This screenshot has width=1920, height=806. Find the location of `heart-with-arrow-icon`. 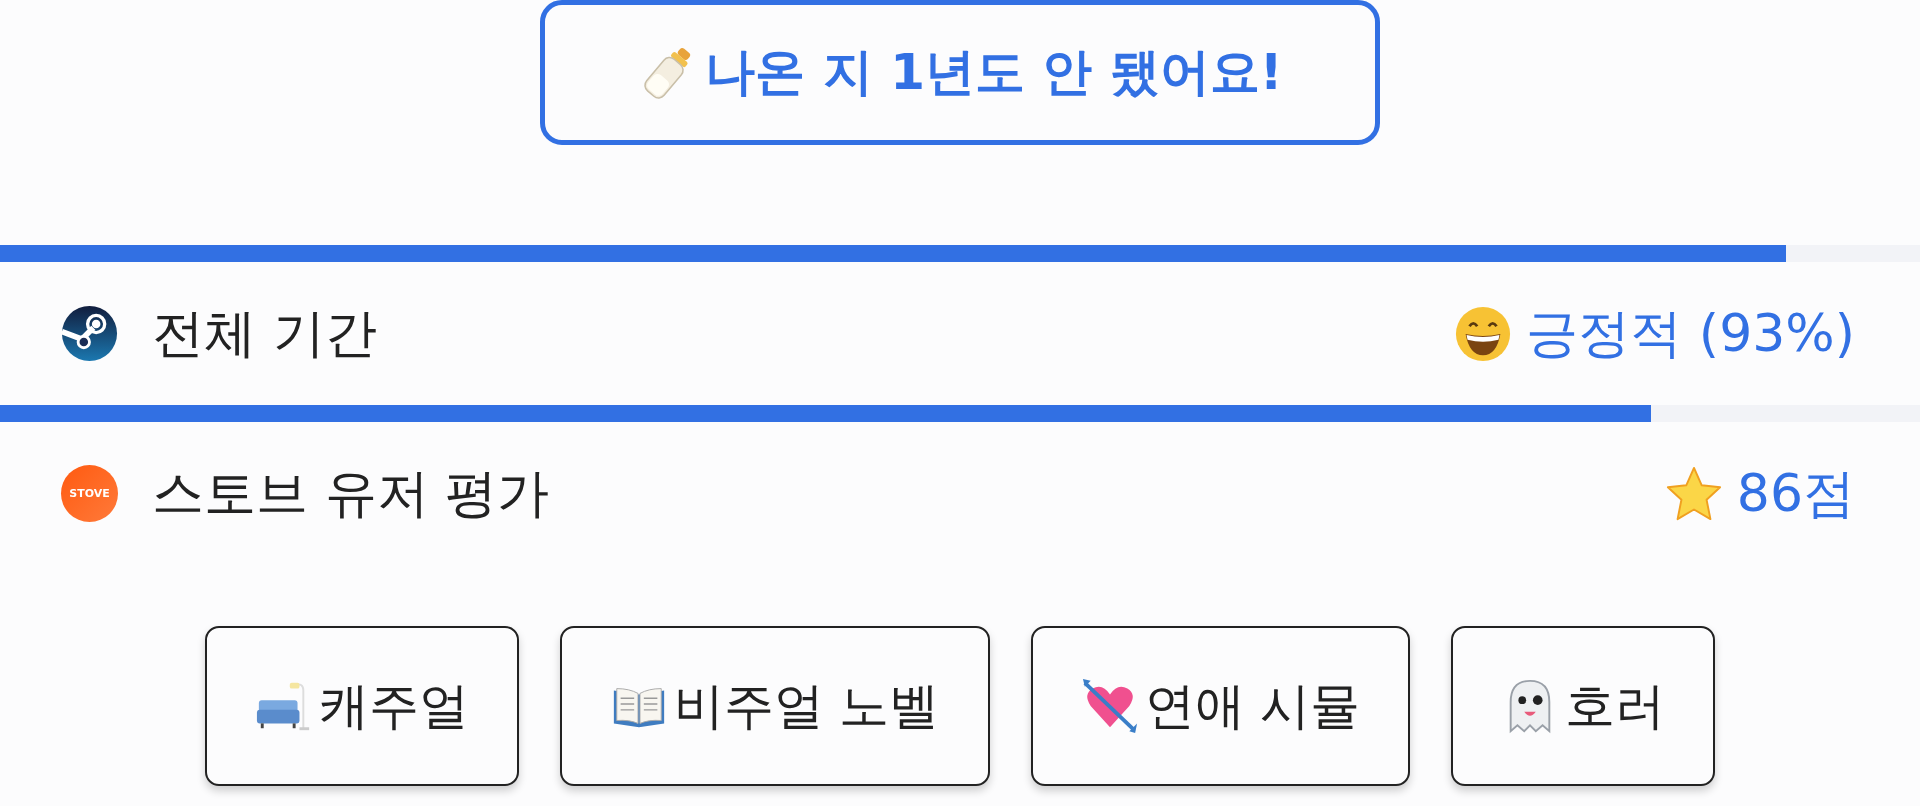

heart-with-arrow-icon is located at coordinates (1109, 706).